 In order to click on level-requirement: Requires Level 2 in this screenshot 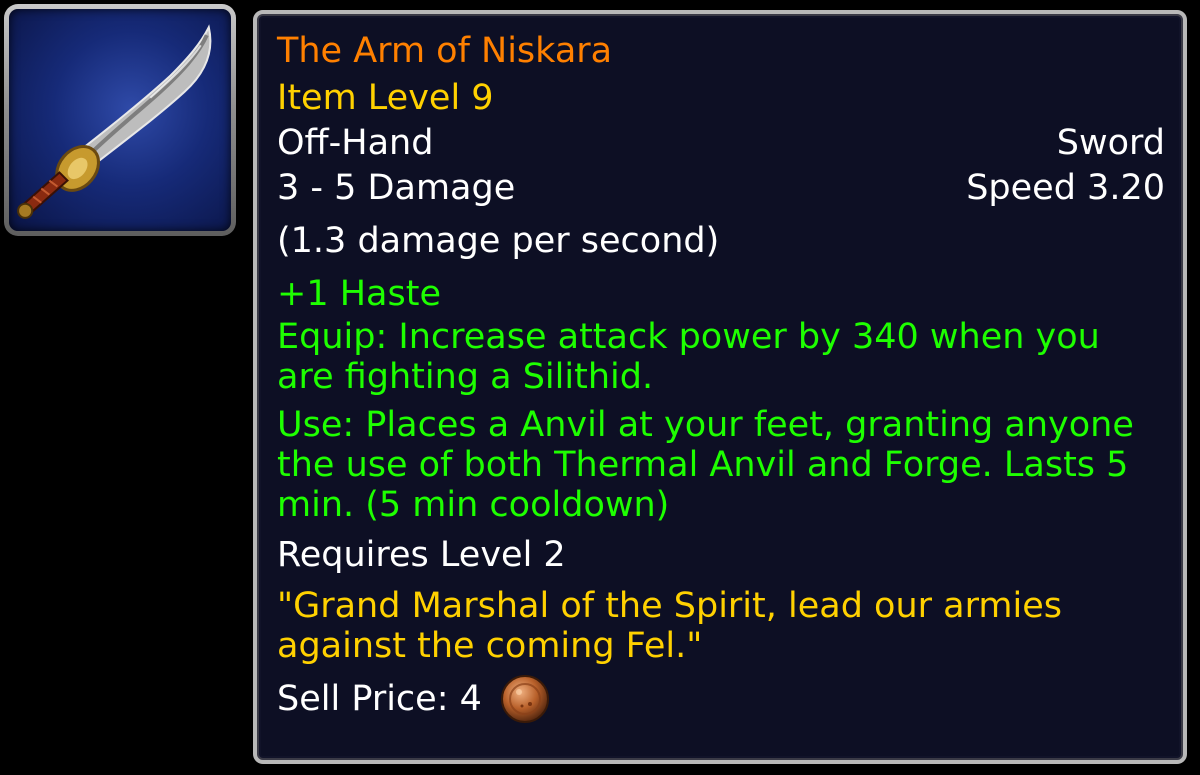, I will do `click(421, 555)`.